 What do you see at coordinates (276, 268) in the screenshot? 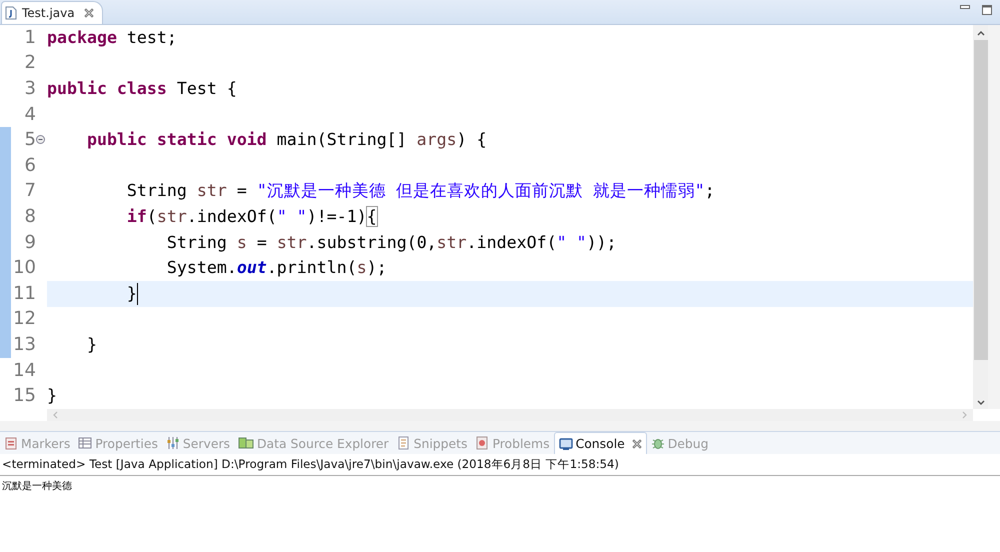
I see `code-line: System.out.println(s);` at bounding box center [276, 268].